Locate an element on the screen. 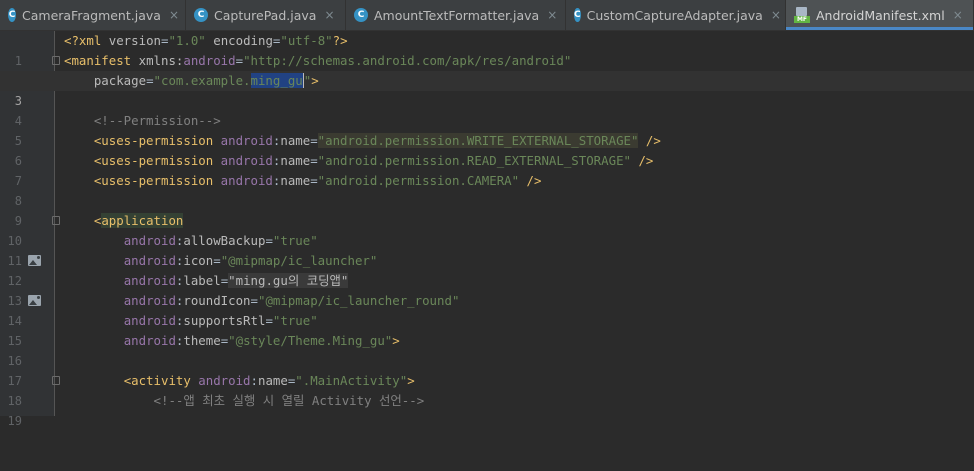  code-line: 17 is located at coordinates (487, 369).